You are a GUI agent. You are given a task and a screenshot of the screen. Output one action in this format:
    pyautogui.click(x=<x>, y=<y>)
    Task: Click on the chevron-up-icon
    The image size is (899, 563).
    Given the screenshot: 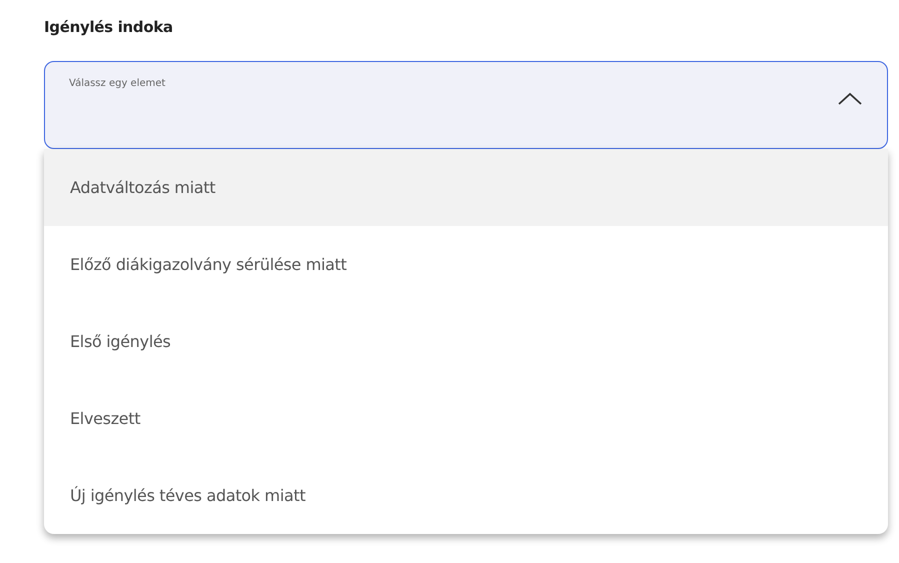 What is the action you would take?
    pyautogui.click(x=850, y=99)
    